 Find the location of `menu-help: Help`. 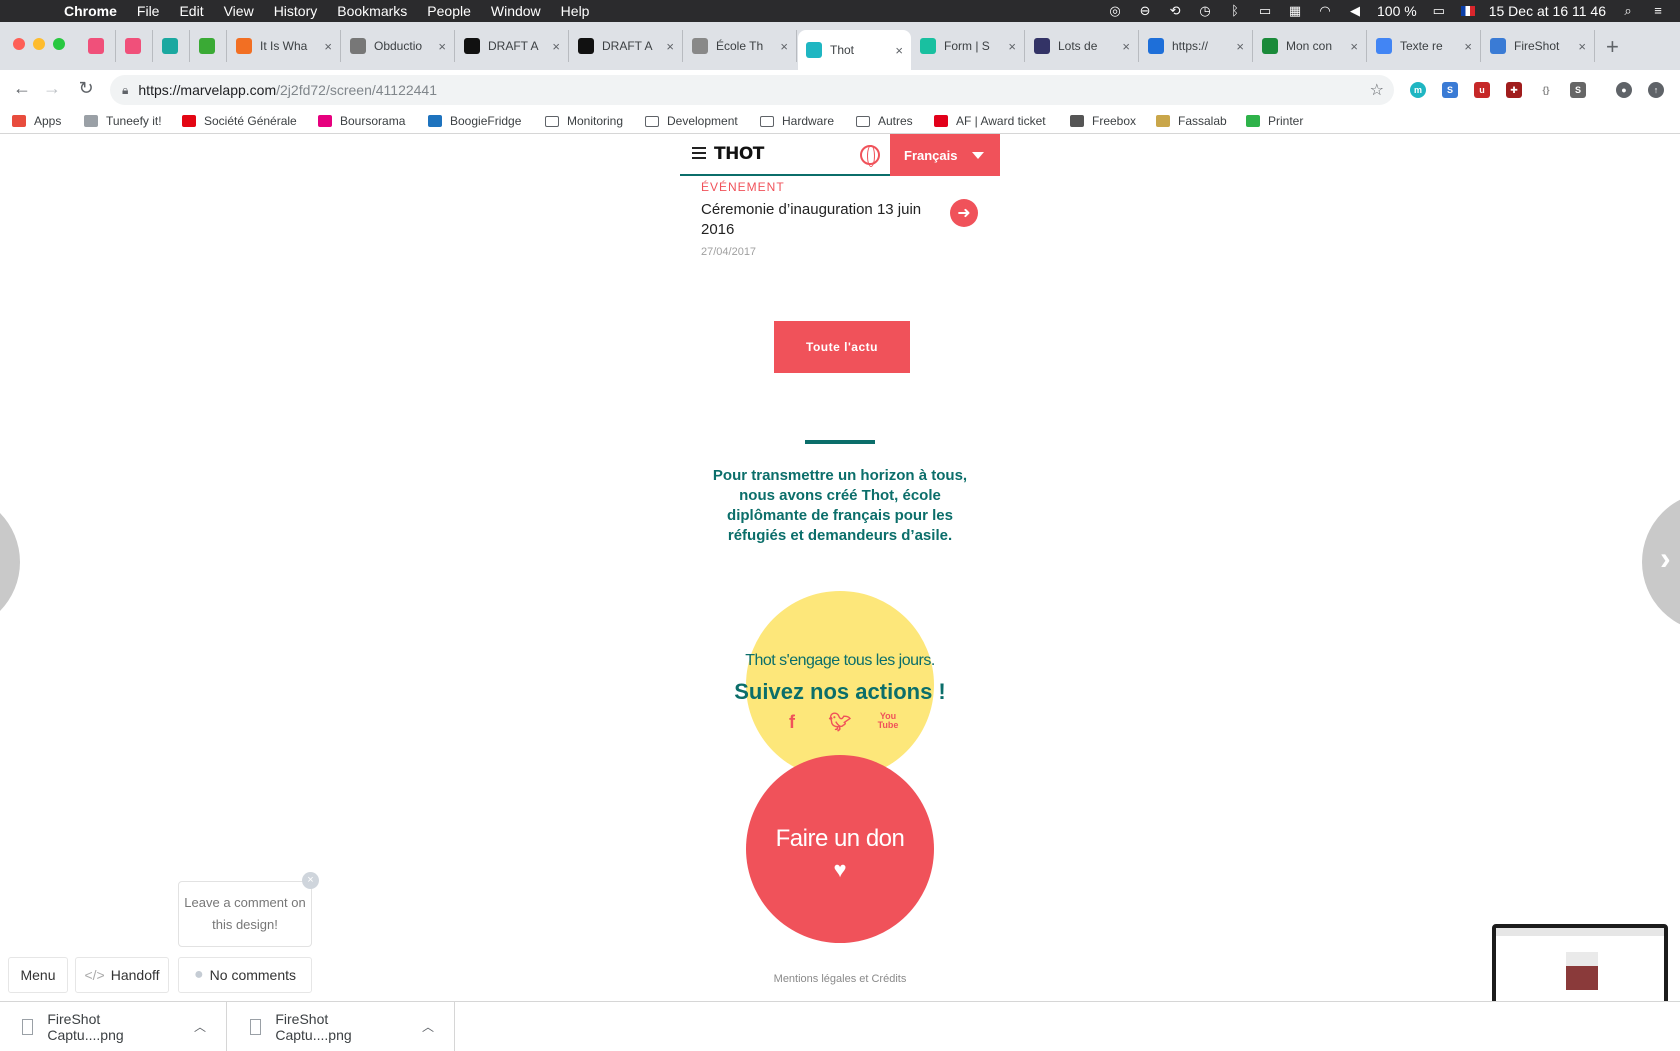

menu-help: Help is located at coordinates (575, 11).